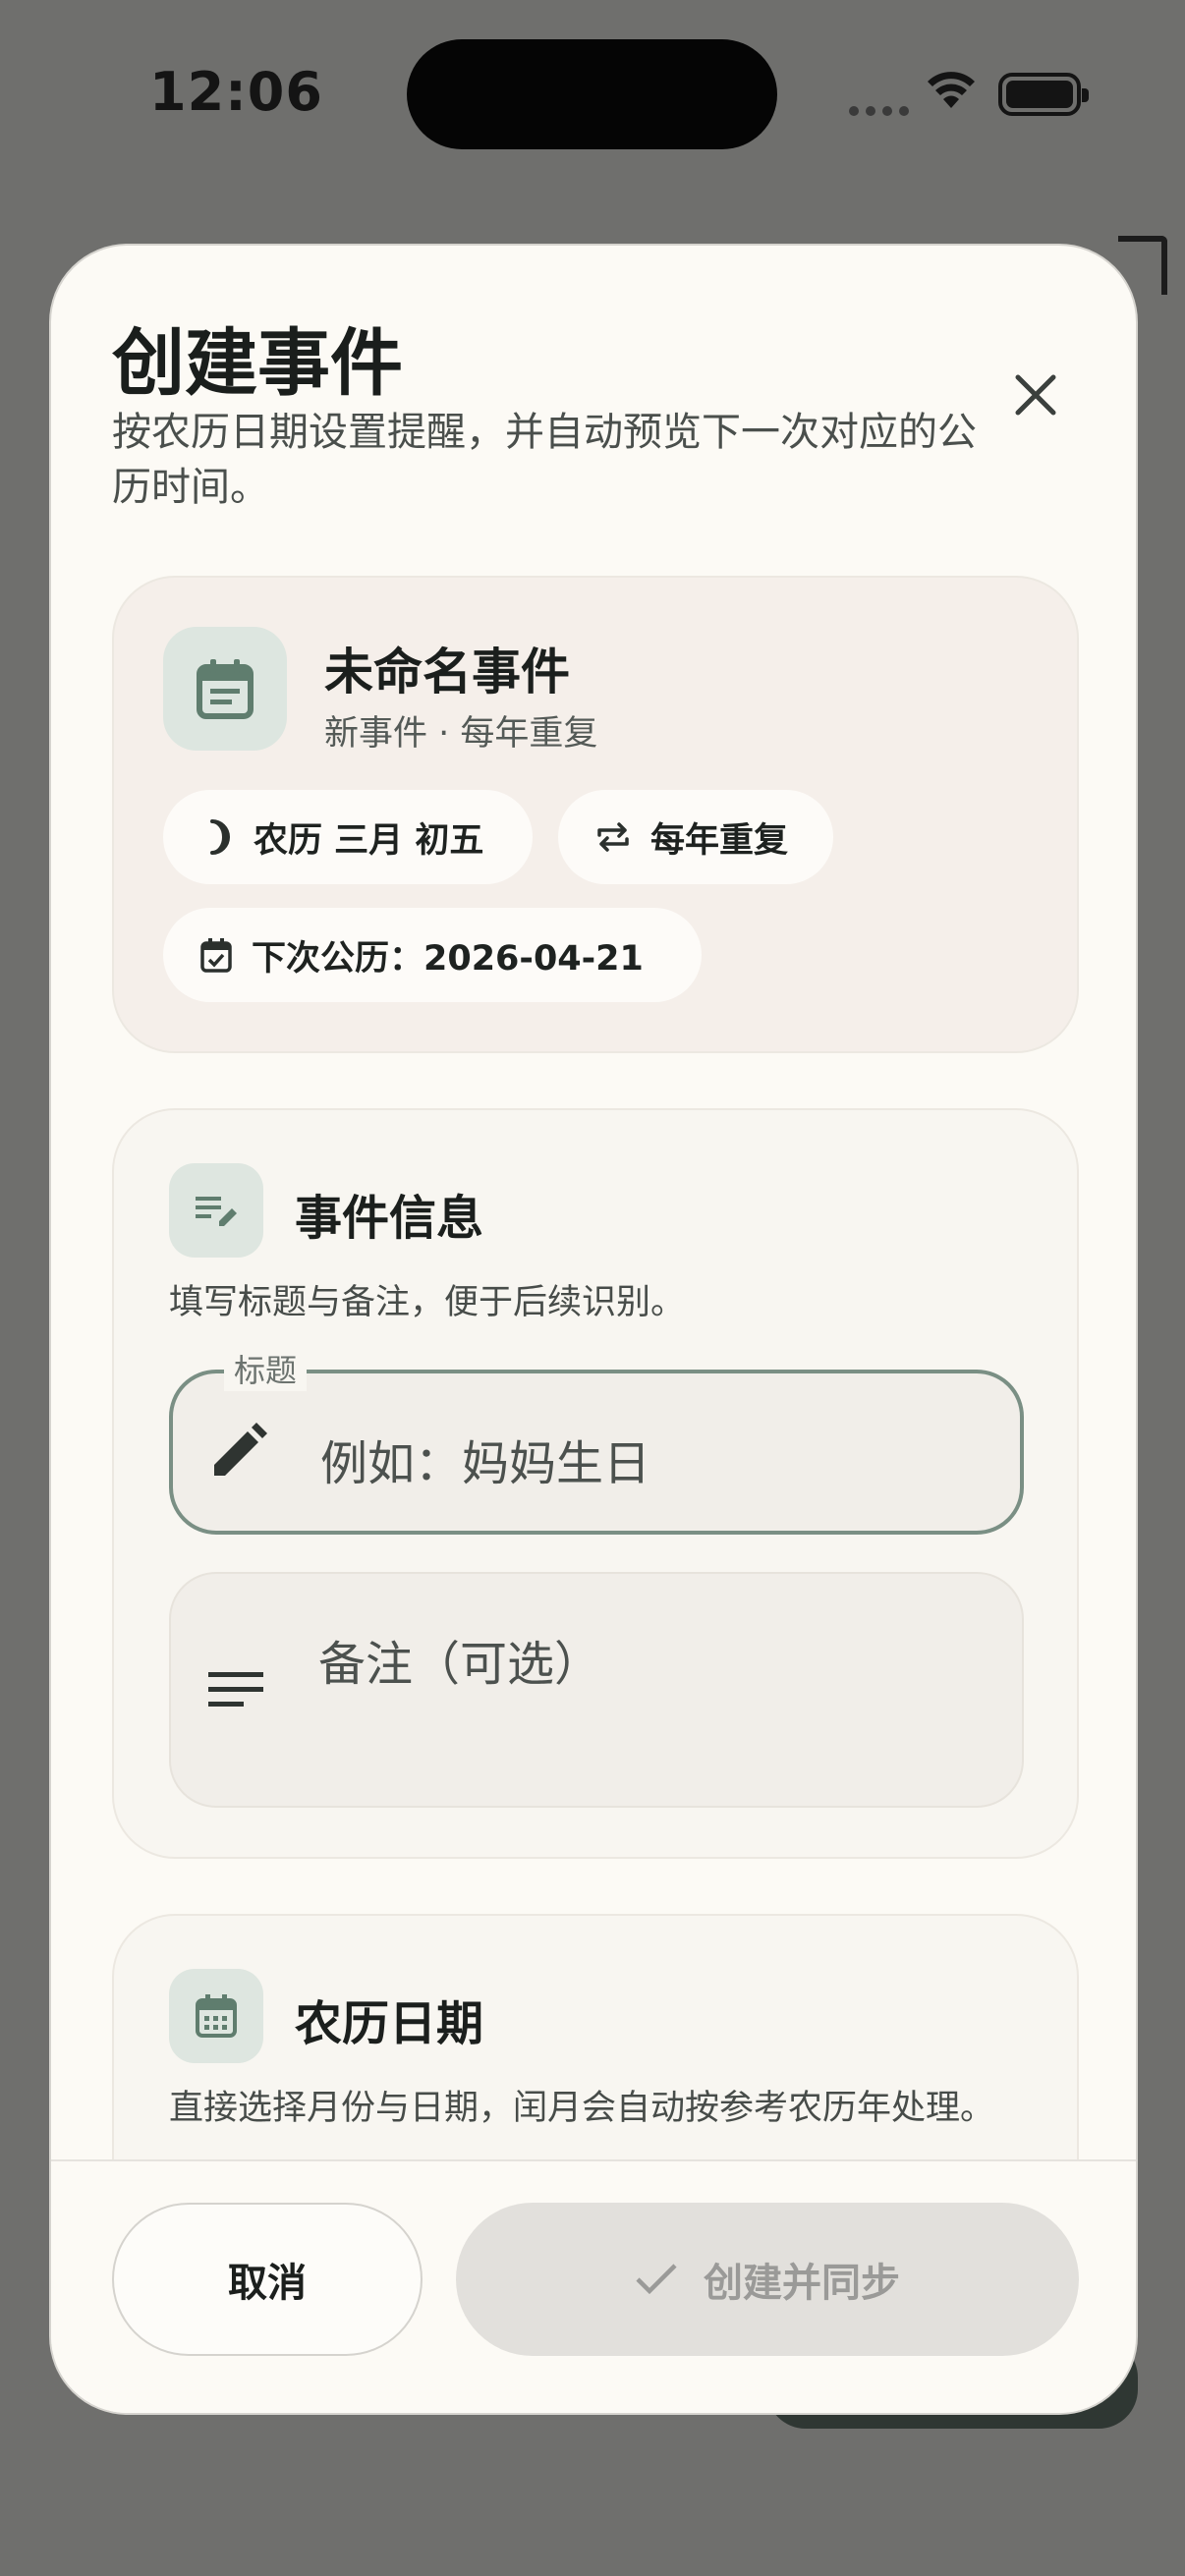 The image size is (1185, 2576). What do you see at coordinates (486, 1463) in the screenshot?
I see `title-field-placeholder: 例如：妈妈生日` at bounding box center [486, 1463].